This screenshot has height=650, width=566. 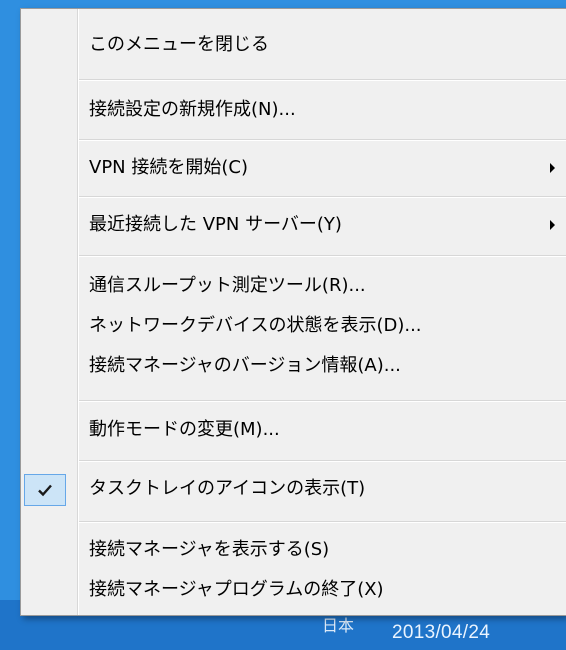 I want to click on menu-item-label: 接続マネージャを表示する(S), so click(x=209, y=549).